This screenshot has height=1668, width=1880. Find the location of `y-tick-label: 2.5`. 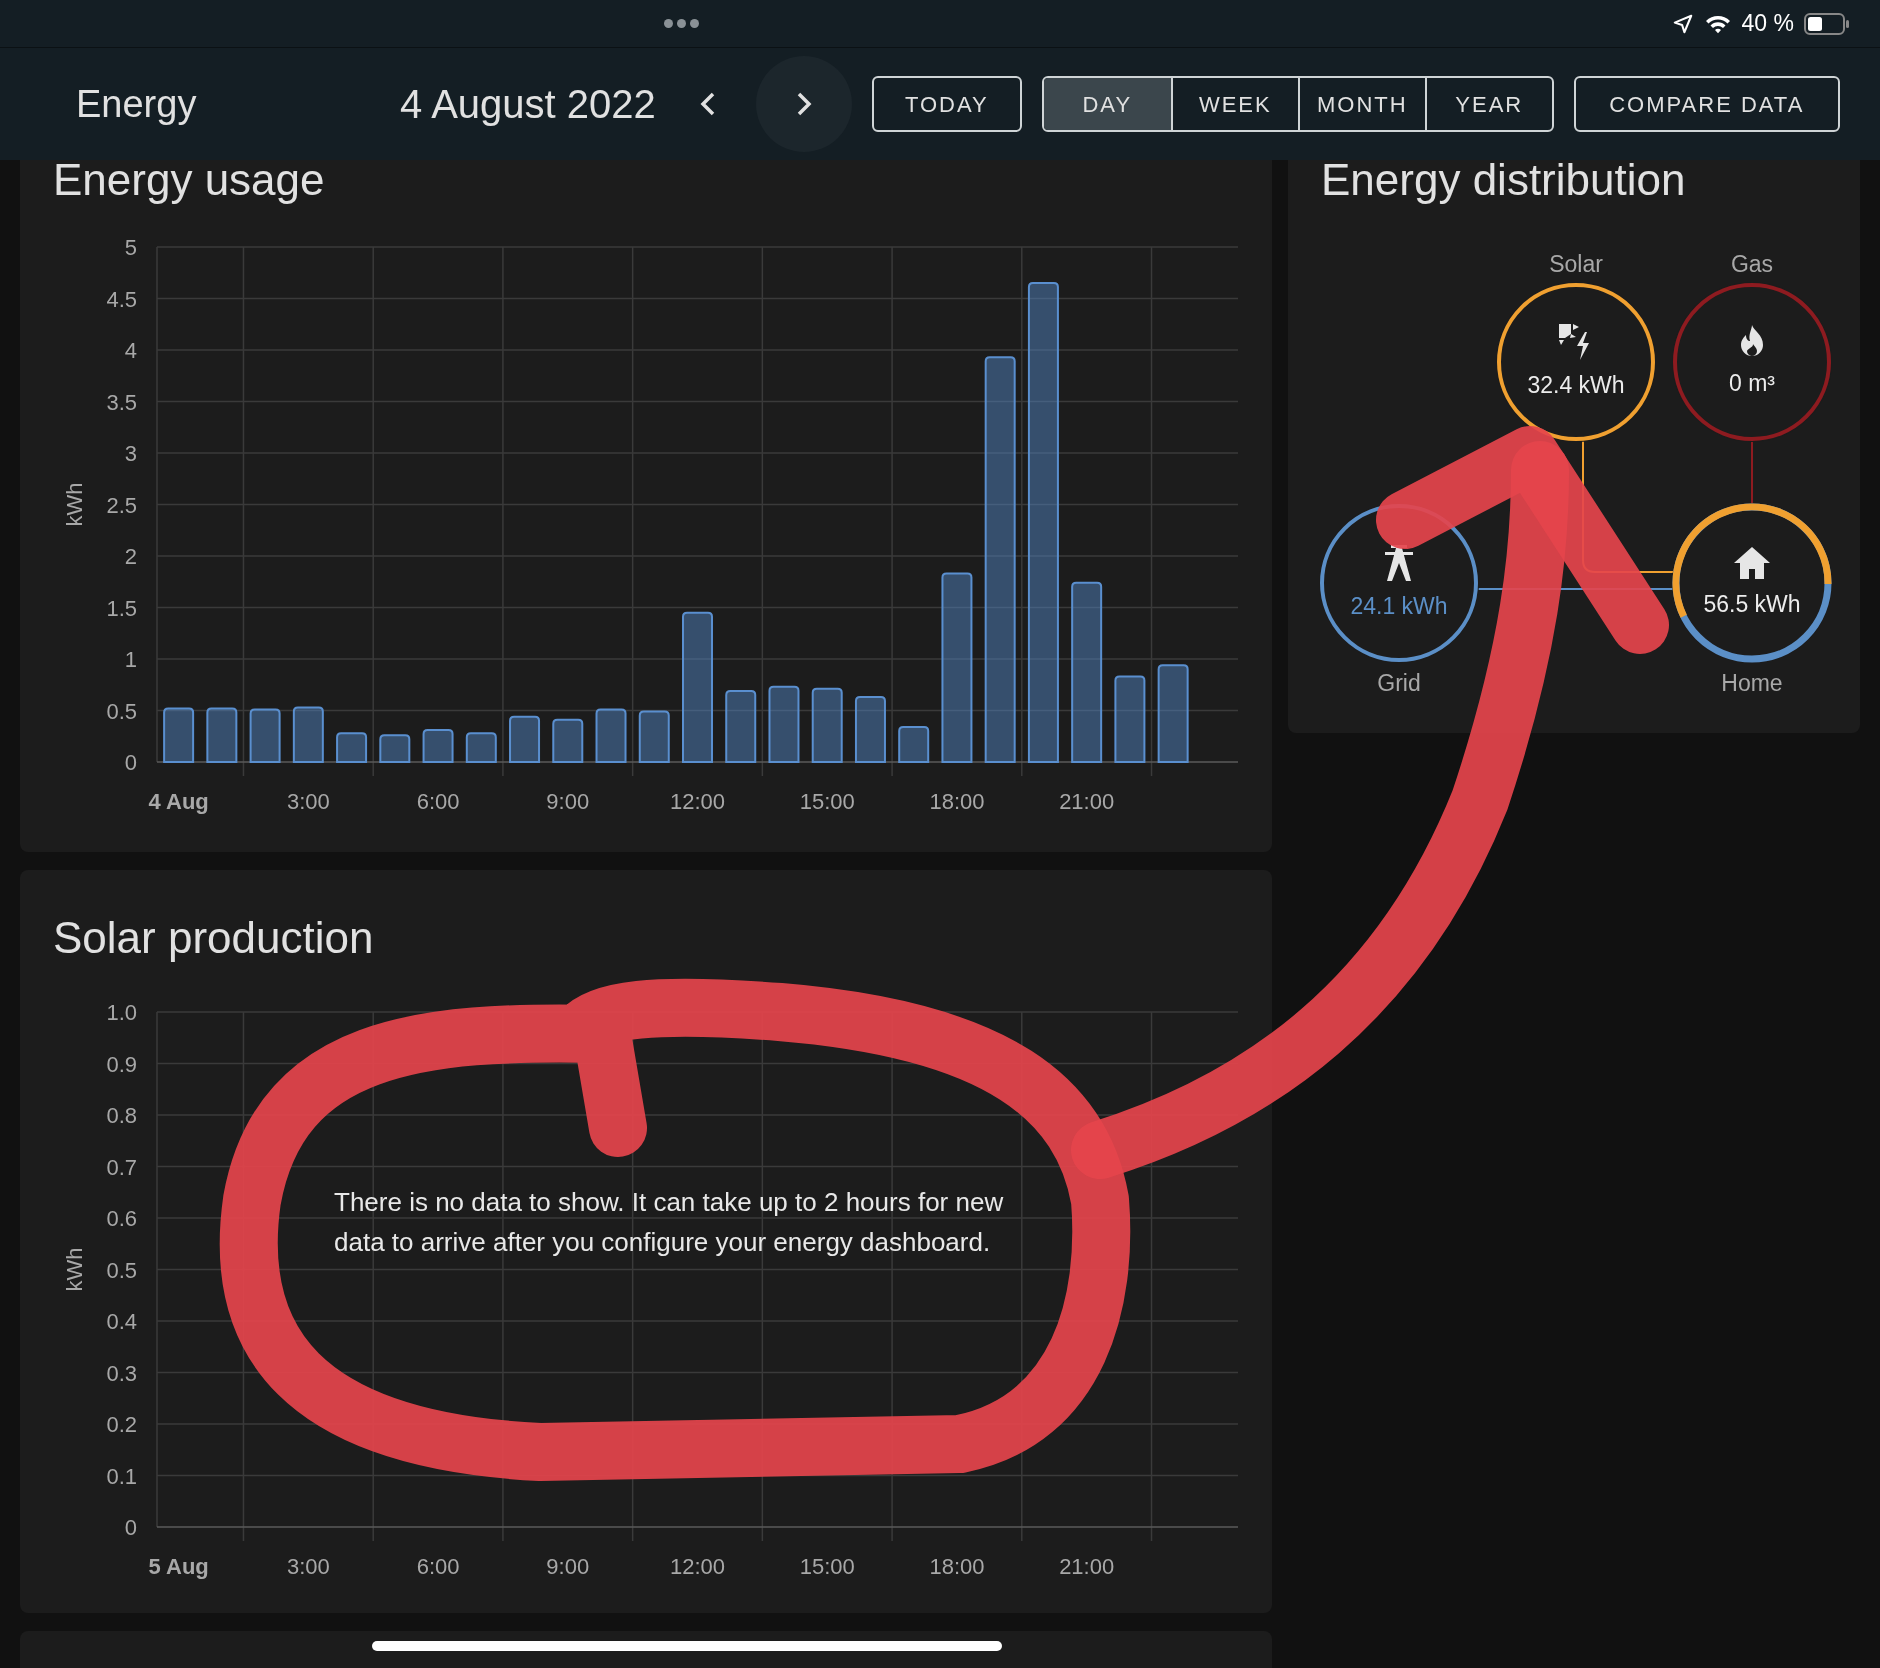

y-tick-label: 2.5 is located at coordinates (121, 505).